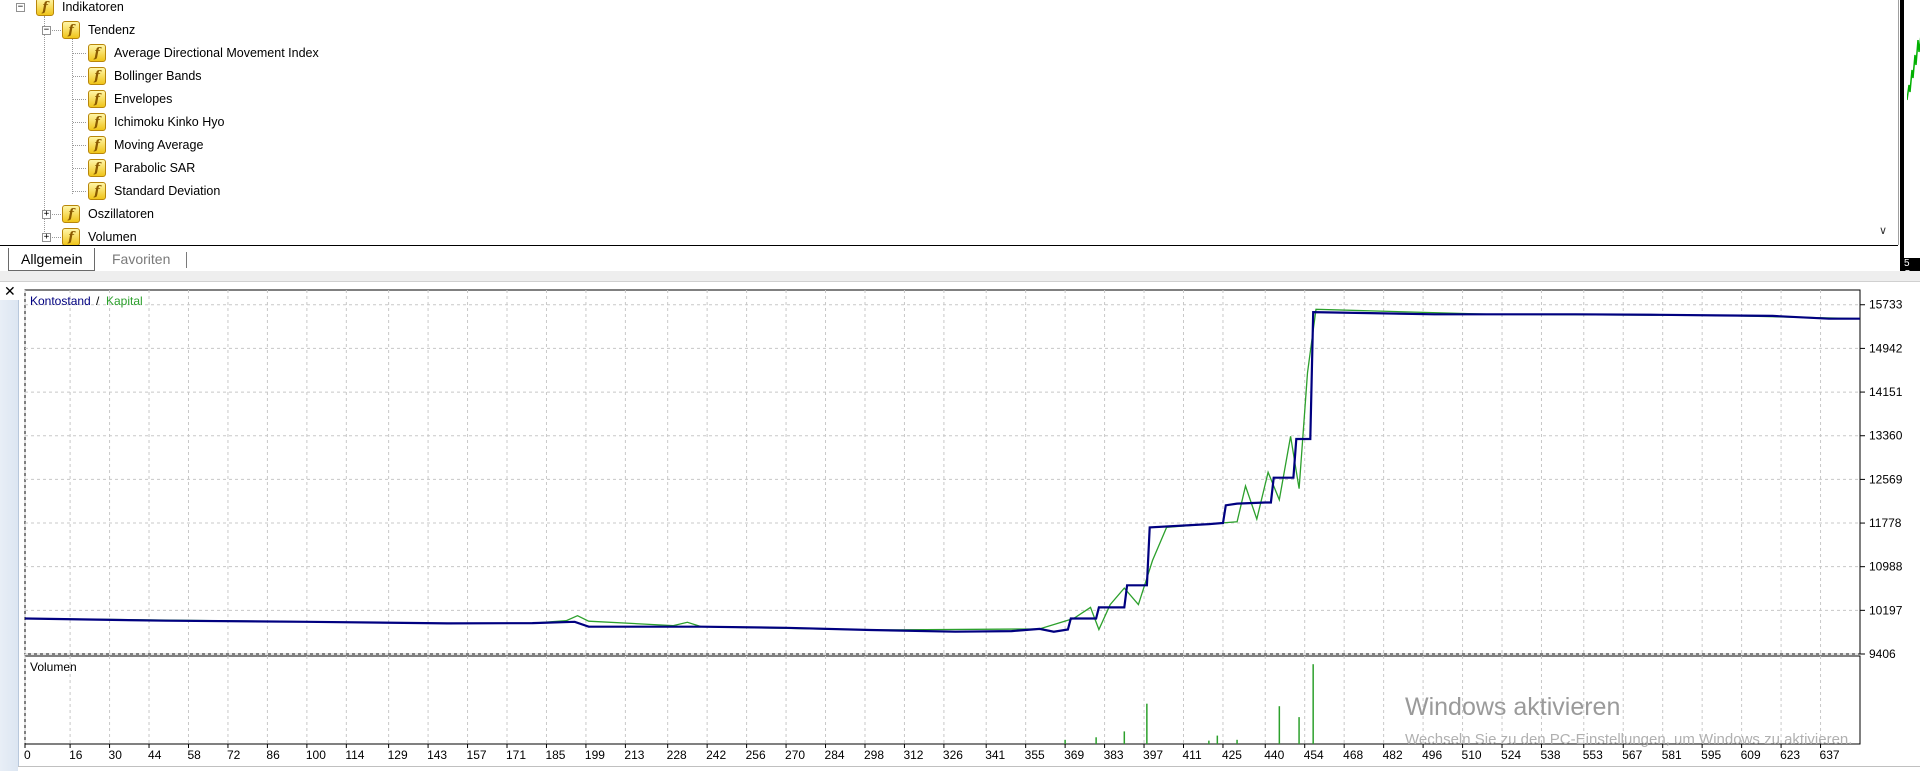 The height and width of the screenshot is (772, 1920). What do you see at coordinates (1751, 755) in the screenshot?
I see `x-tick-label: 609` at bounding box center [1751, 755].